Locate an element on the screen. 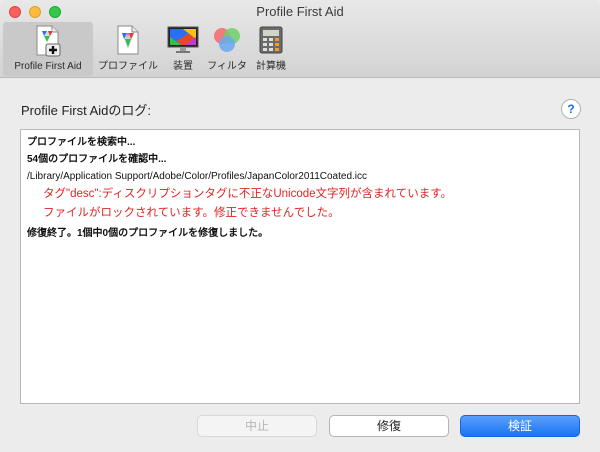  filter-icon is located at coordinates (227, 40).